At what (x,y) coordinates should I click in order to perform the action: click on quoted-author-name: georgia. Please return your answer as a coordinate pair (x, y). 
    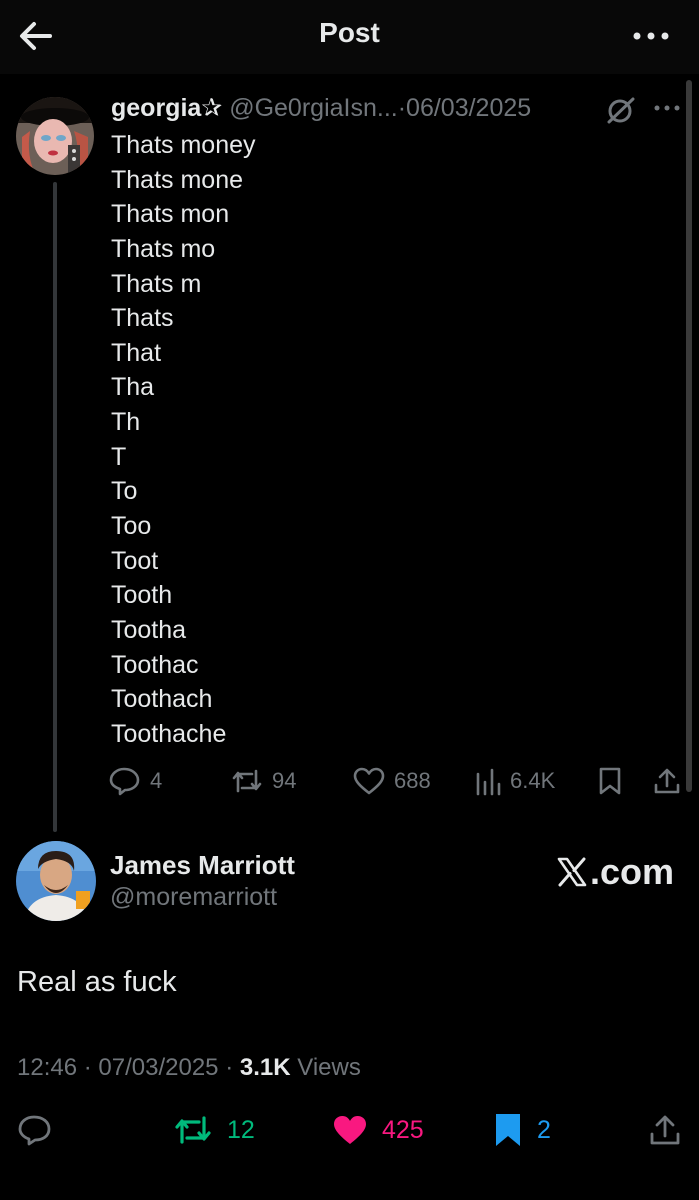
    Looking at the image, I should click on (156, 108).